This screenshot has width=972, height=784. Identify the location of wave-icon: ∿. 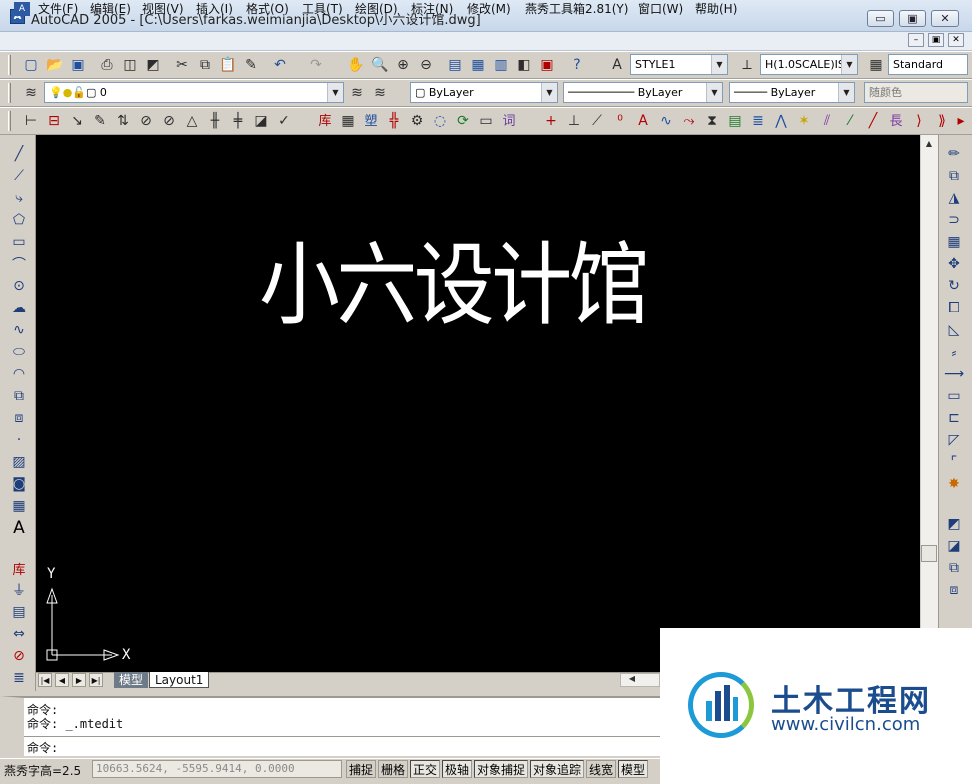
(666, 121).